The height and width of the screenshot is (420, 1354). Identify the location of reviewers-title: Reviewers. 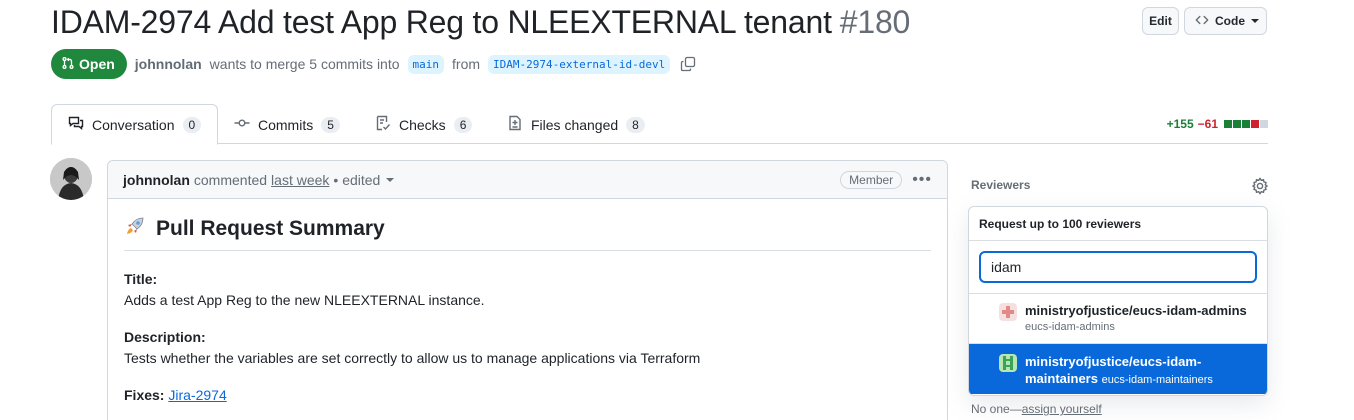
(1001, 185).